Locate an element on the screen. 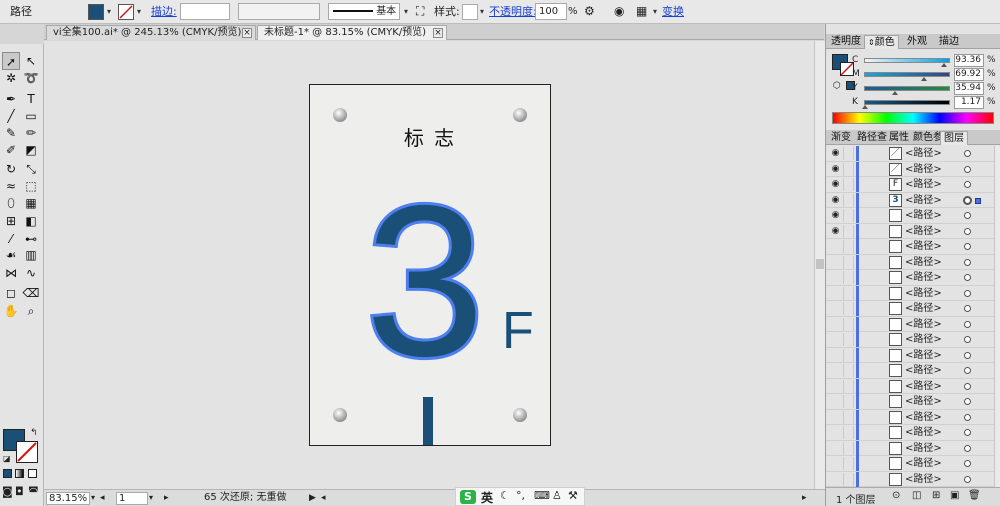  zoom-tool-icon: ⌕ is located at coordinates (31, 311).